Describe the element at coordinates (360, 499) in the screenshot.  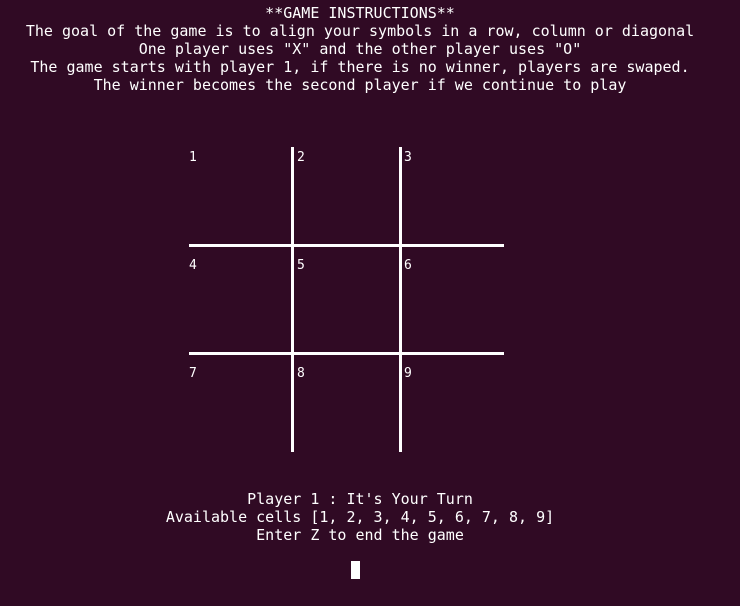
I see `turn-status: Player 1 : It's Your Turn` at that location.